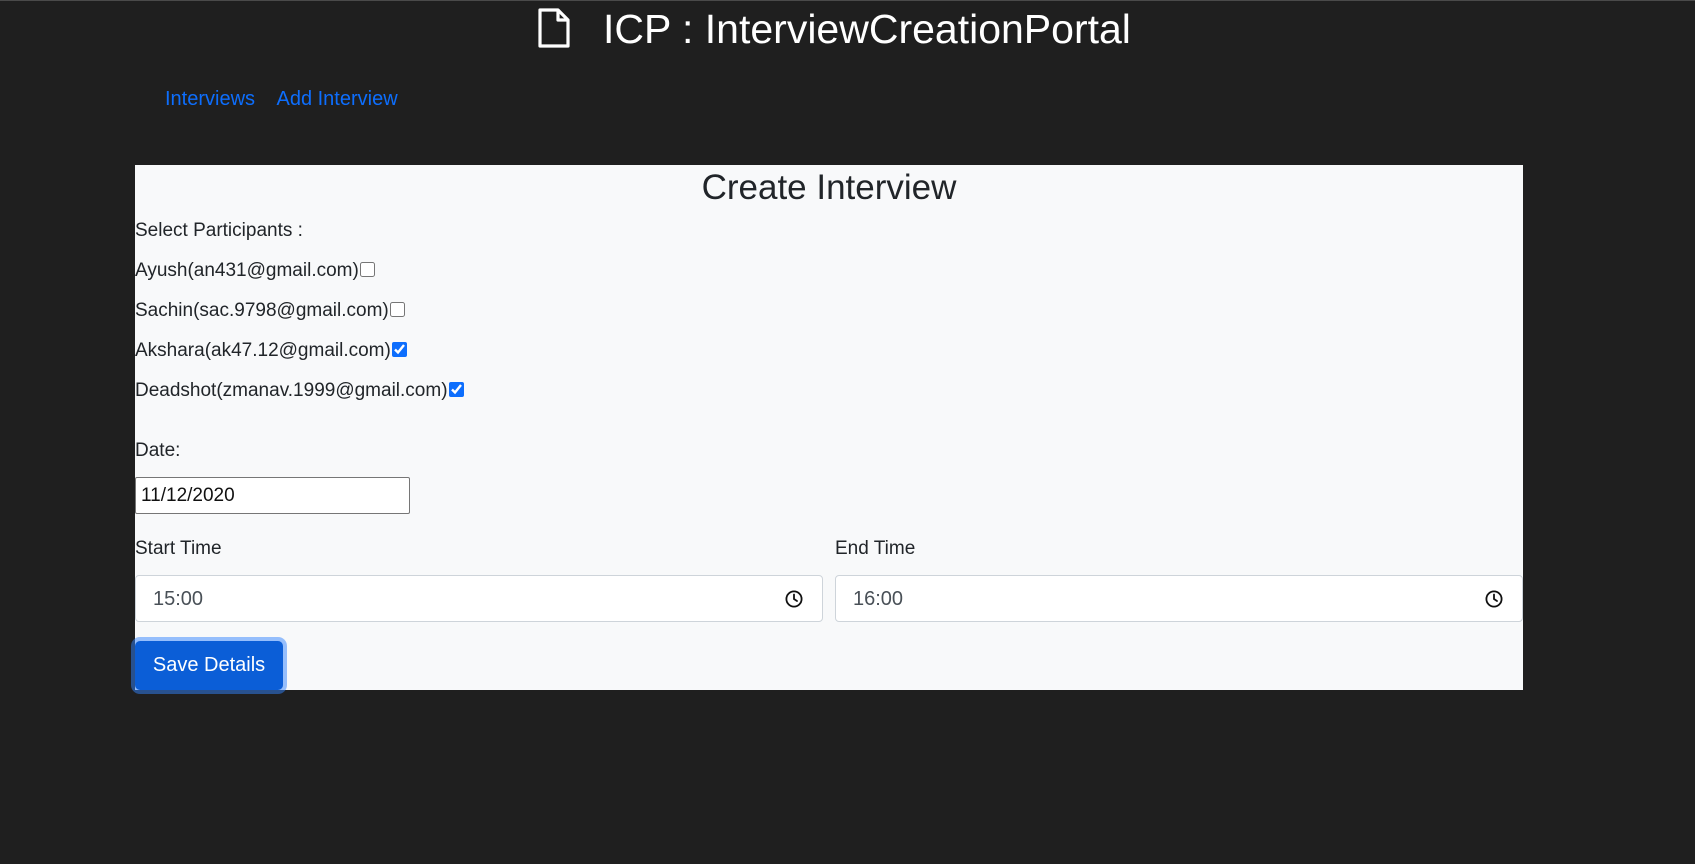  I want to click on participant-checkbox-akshara, so click(399, 349).